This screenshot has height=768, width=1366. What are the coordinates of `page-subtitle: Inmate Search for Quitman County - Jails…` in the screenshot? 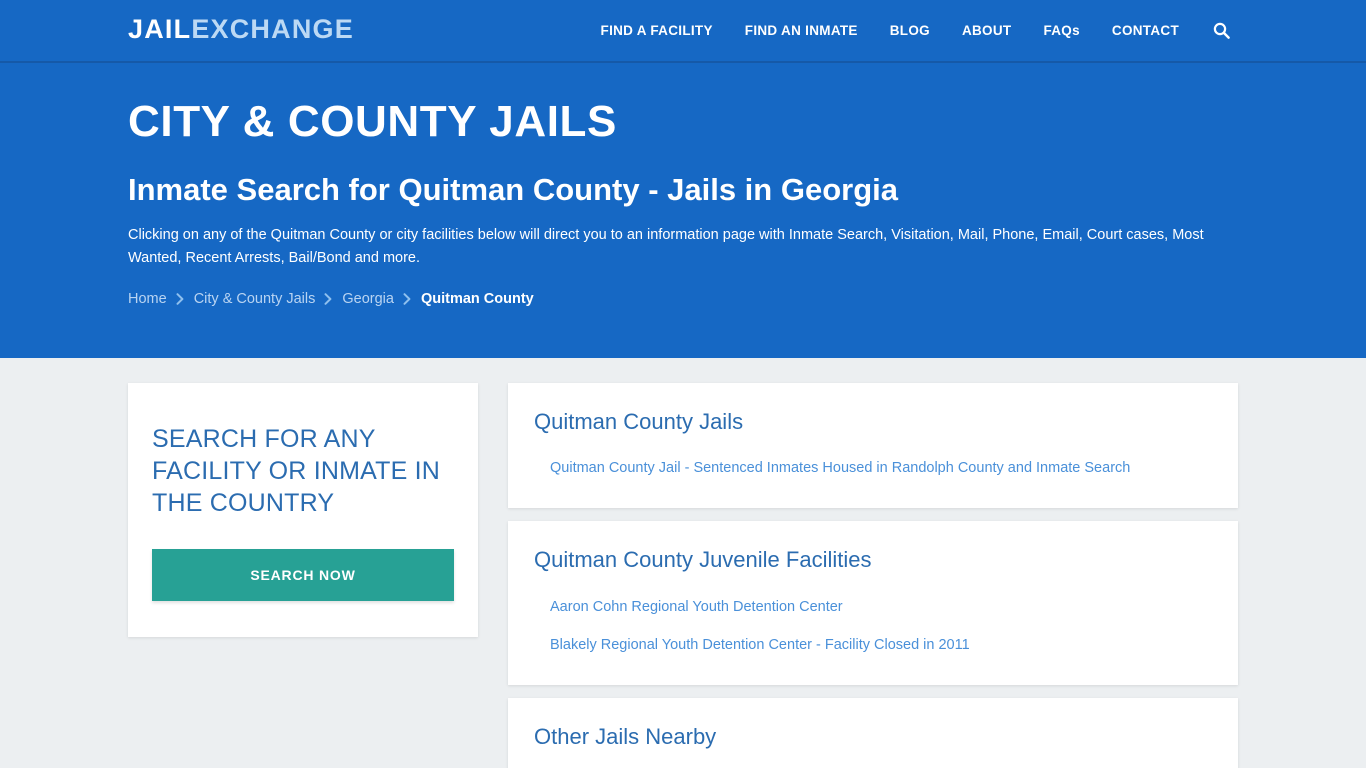 It's located at (513, 190).